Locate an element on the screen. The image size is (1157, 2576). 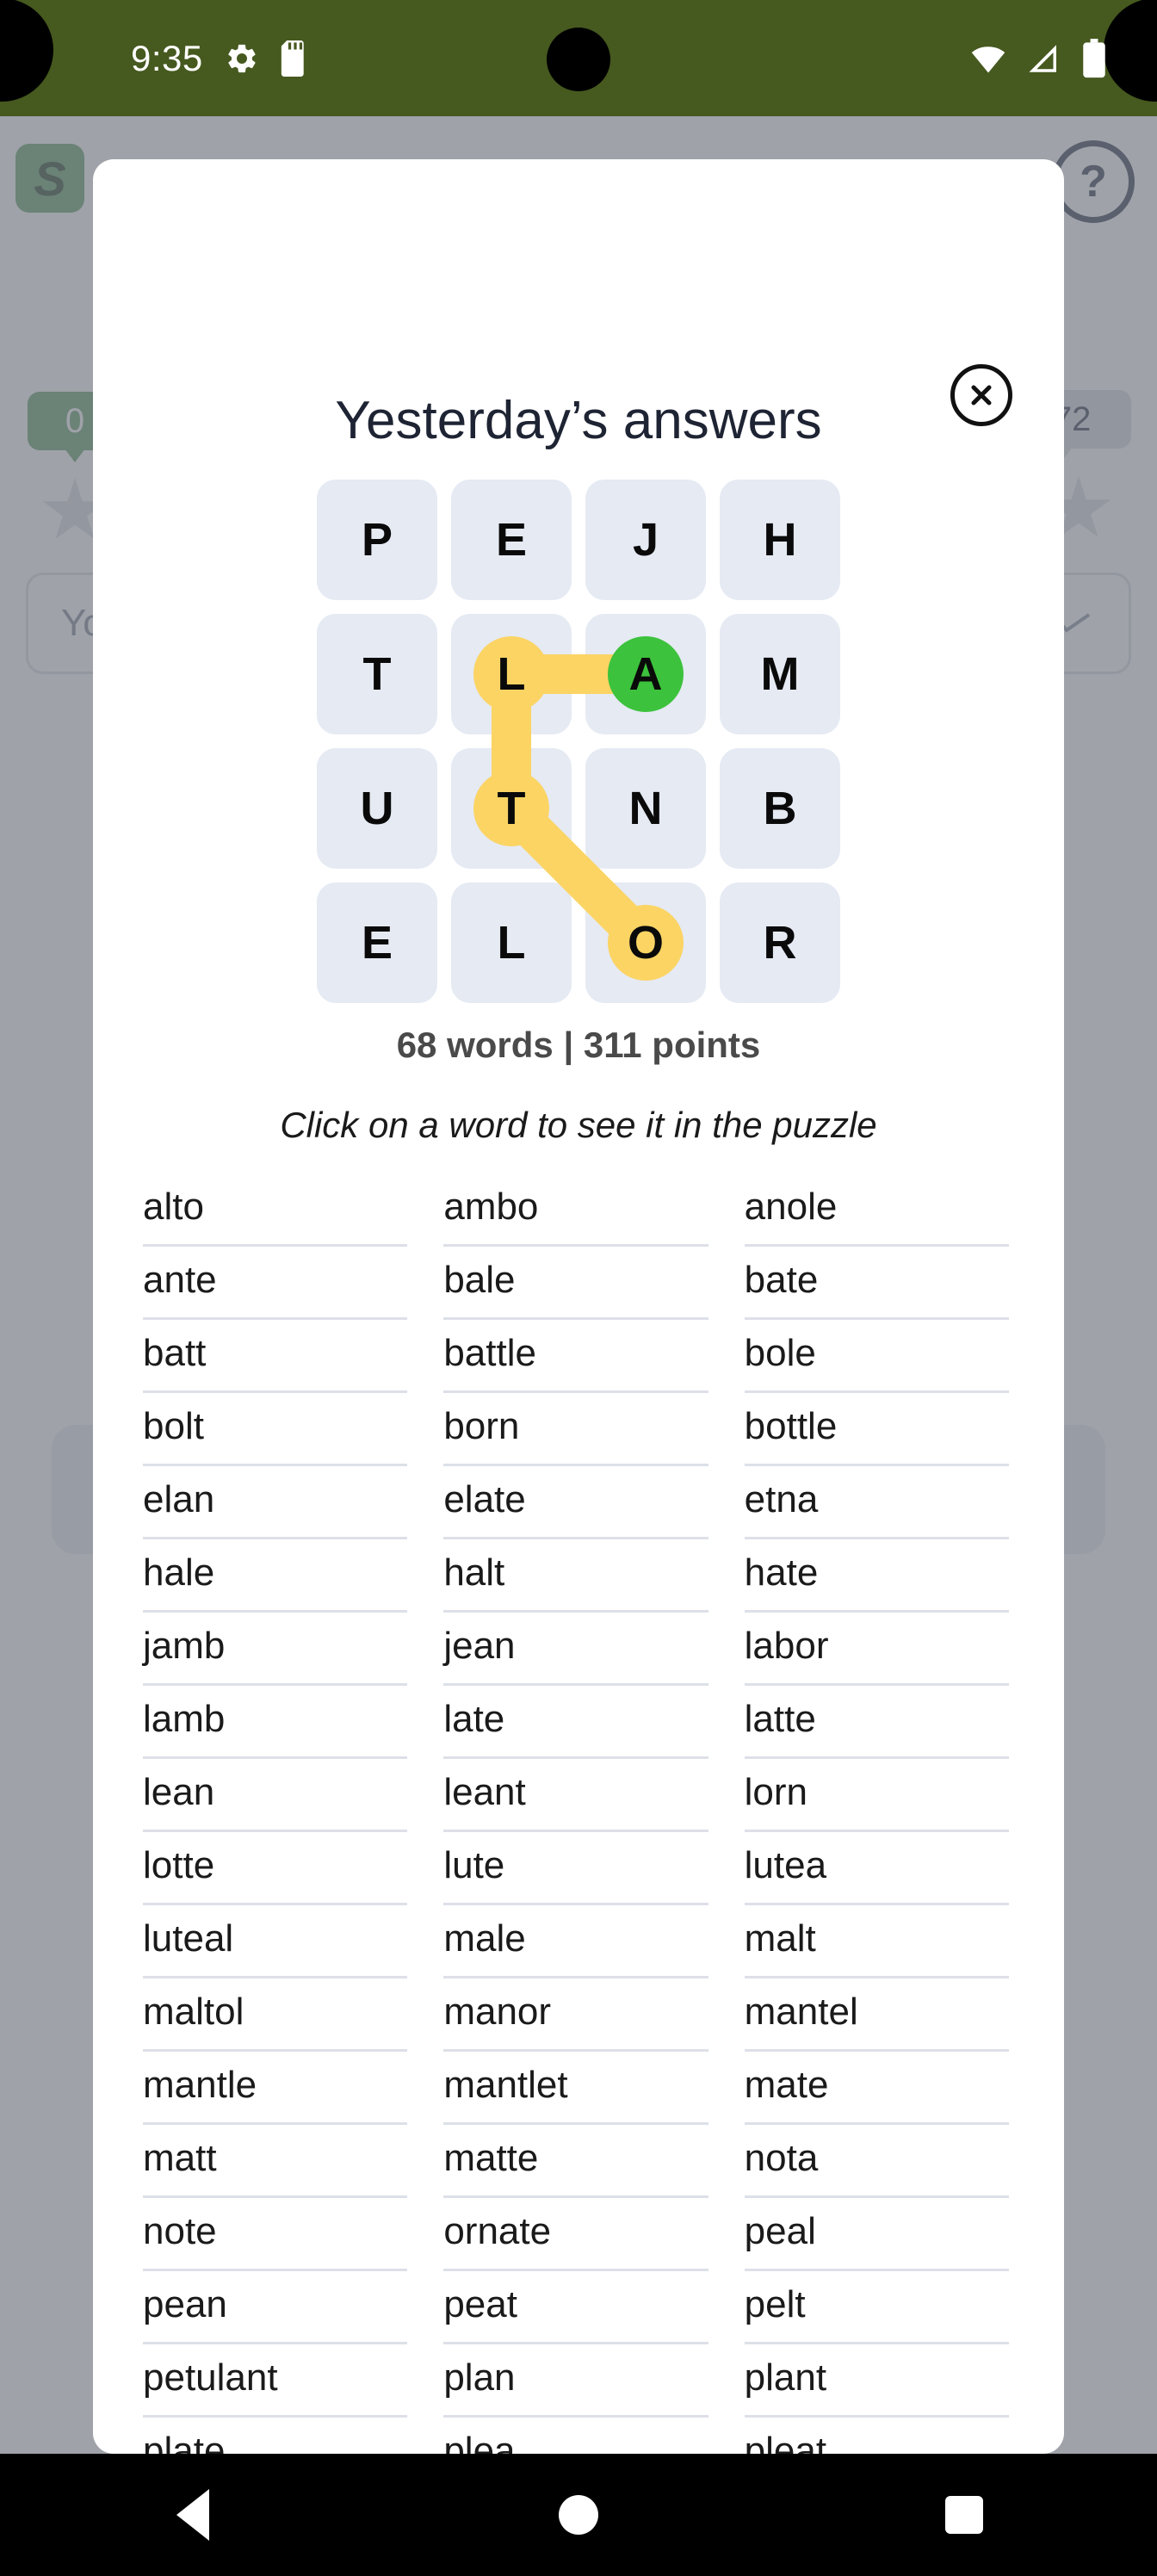
word-item-peal: peal is located at coordinates (880, 2233).